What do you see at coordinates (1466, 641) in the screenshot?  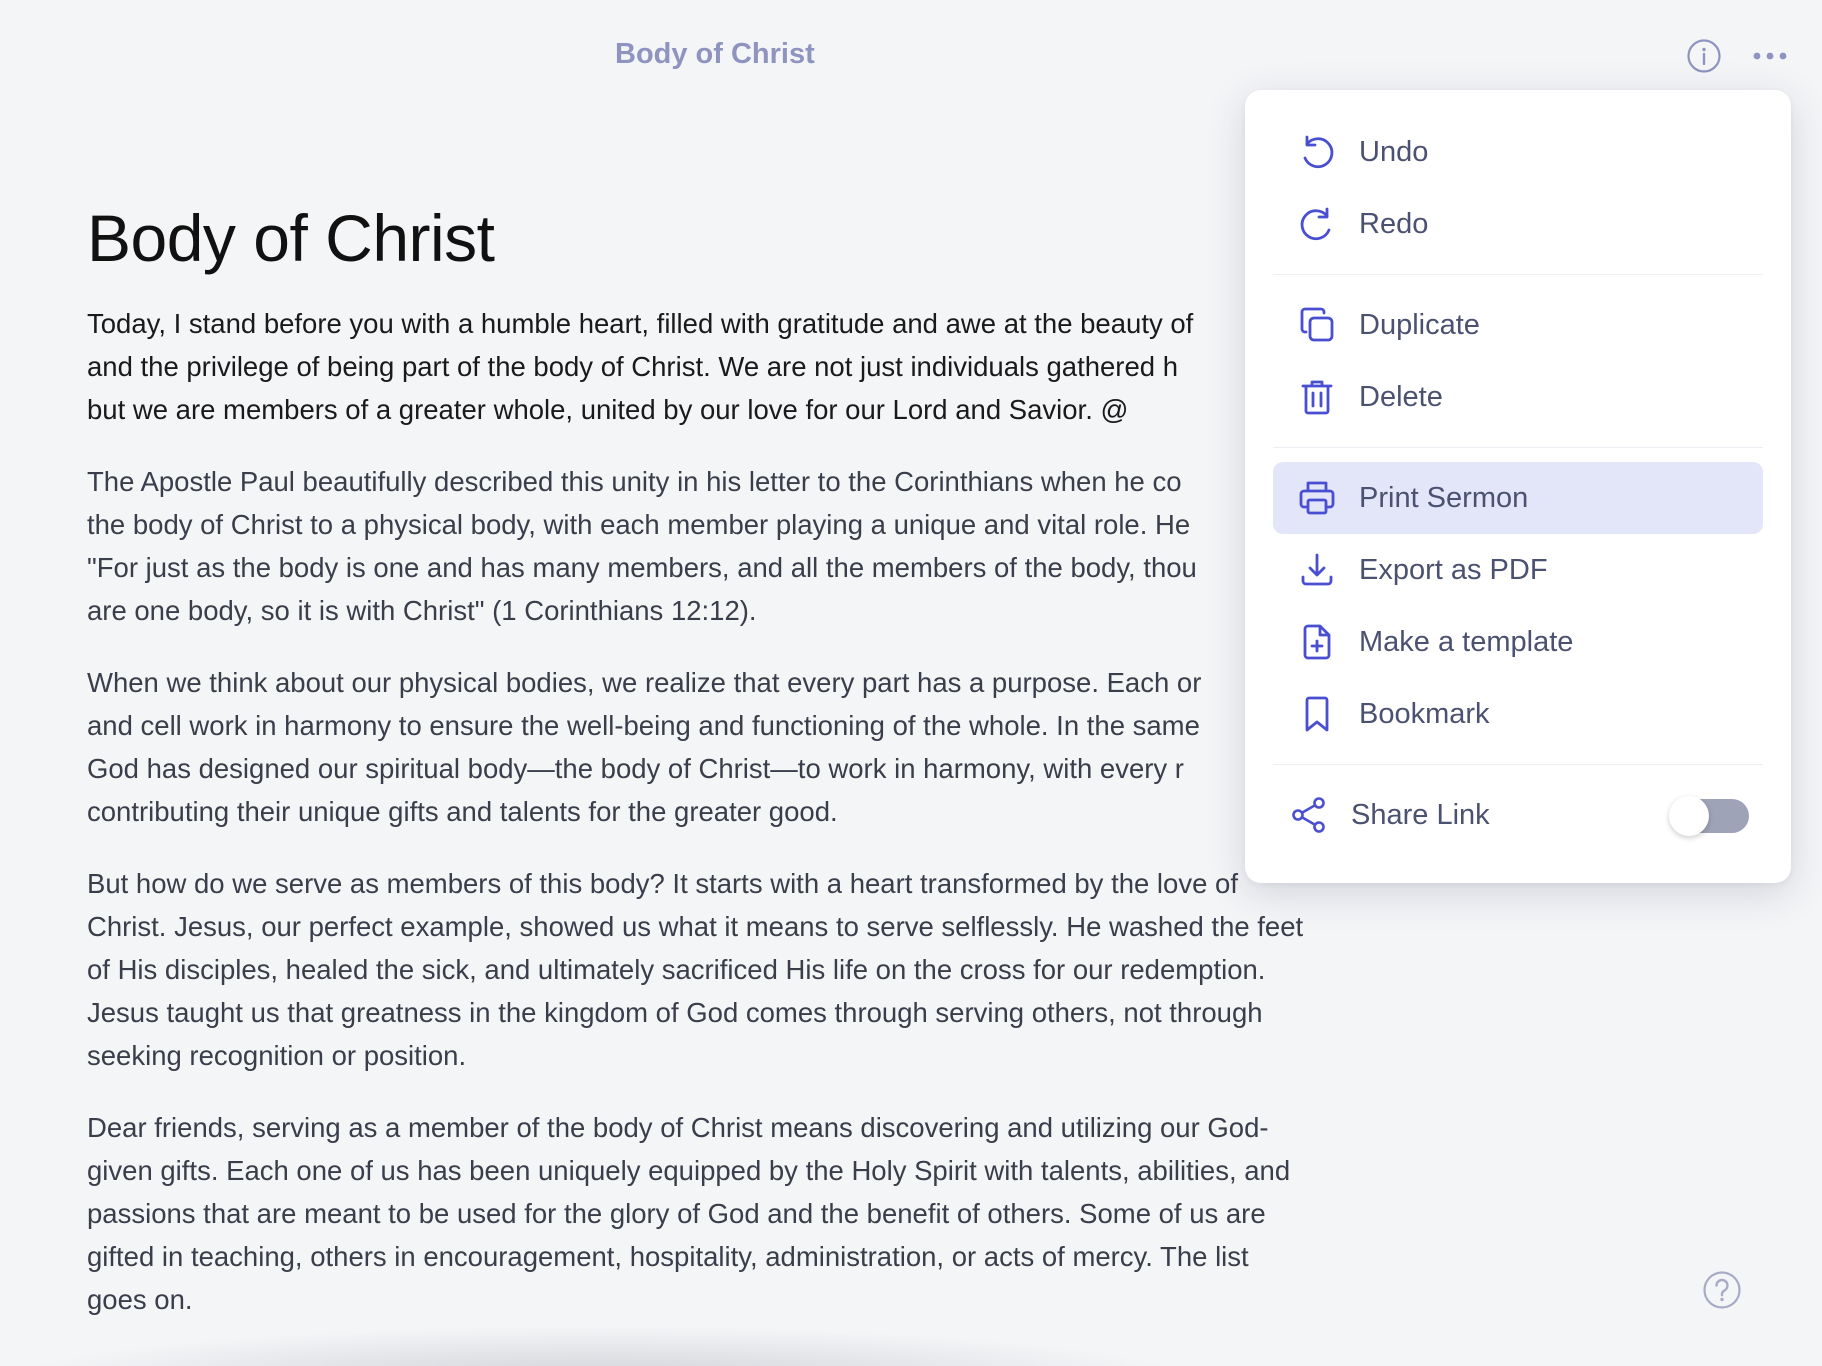 I see `menu-item-label: Make a template` at bounding box center [1466, 641].